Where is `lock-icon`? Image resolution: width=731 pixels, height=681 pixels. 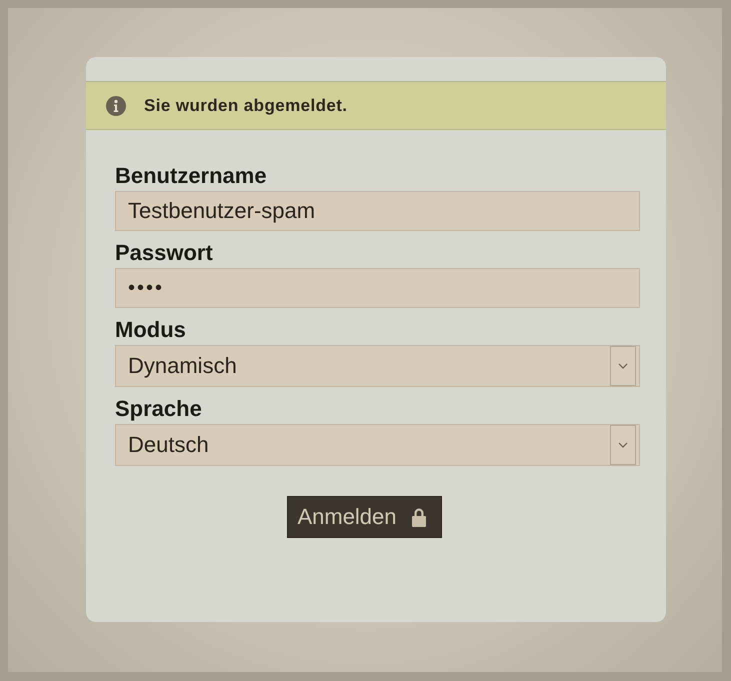 lock-icon is located at coordinates (418, 517).